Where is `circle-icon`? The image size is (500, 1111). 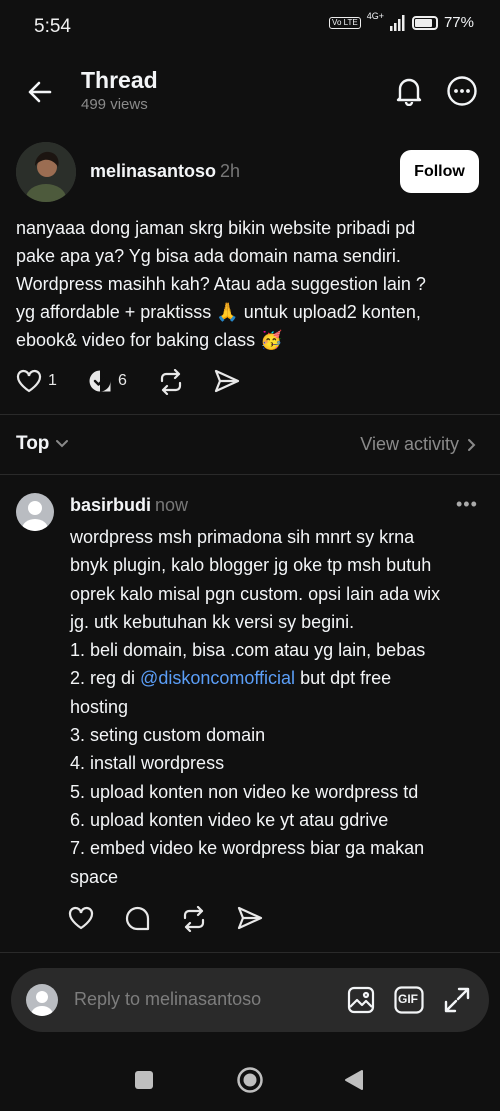 circle-icon is located at coordinates (250, 1080).